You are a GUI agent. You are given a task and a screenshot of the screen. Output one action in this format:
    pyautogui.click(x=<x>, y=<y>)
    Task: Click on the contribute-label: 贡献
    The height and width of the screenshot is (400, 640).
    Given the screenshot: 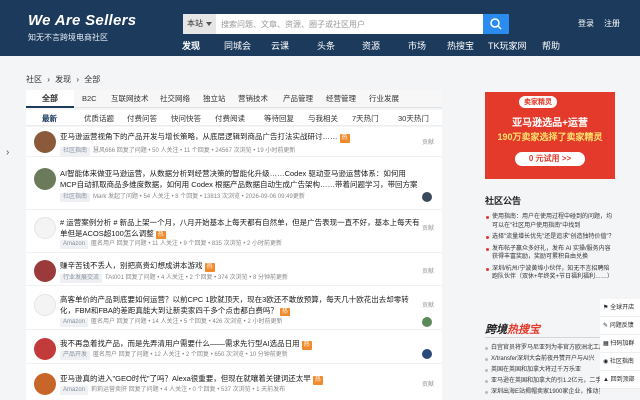 What is the action you would take?
    pyautogui.click(x=427, y=229)
    